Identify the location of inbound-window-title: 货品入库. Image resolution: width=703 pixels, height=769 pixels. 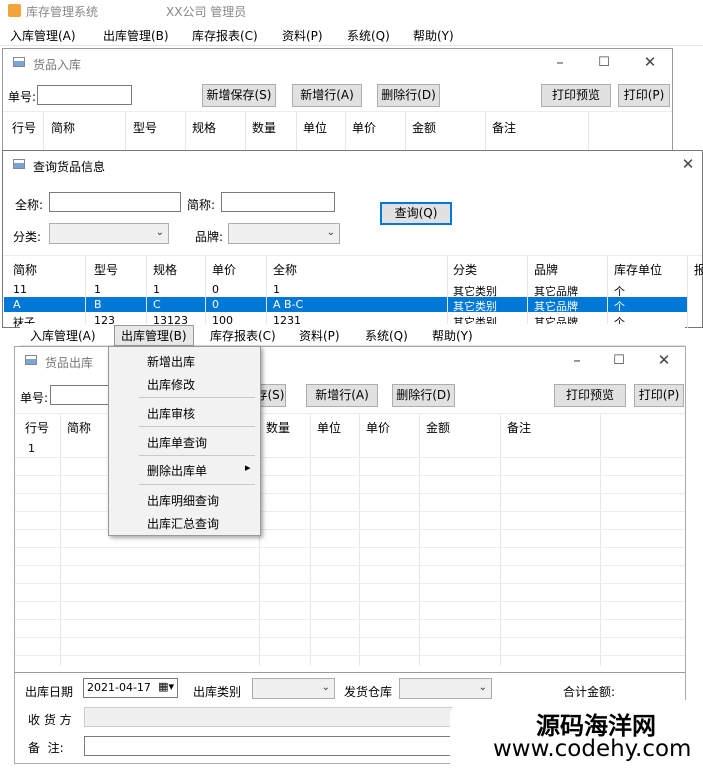
(57, 65).